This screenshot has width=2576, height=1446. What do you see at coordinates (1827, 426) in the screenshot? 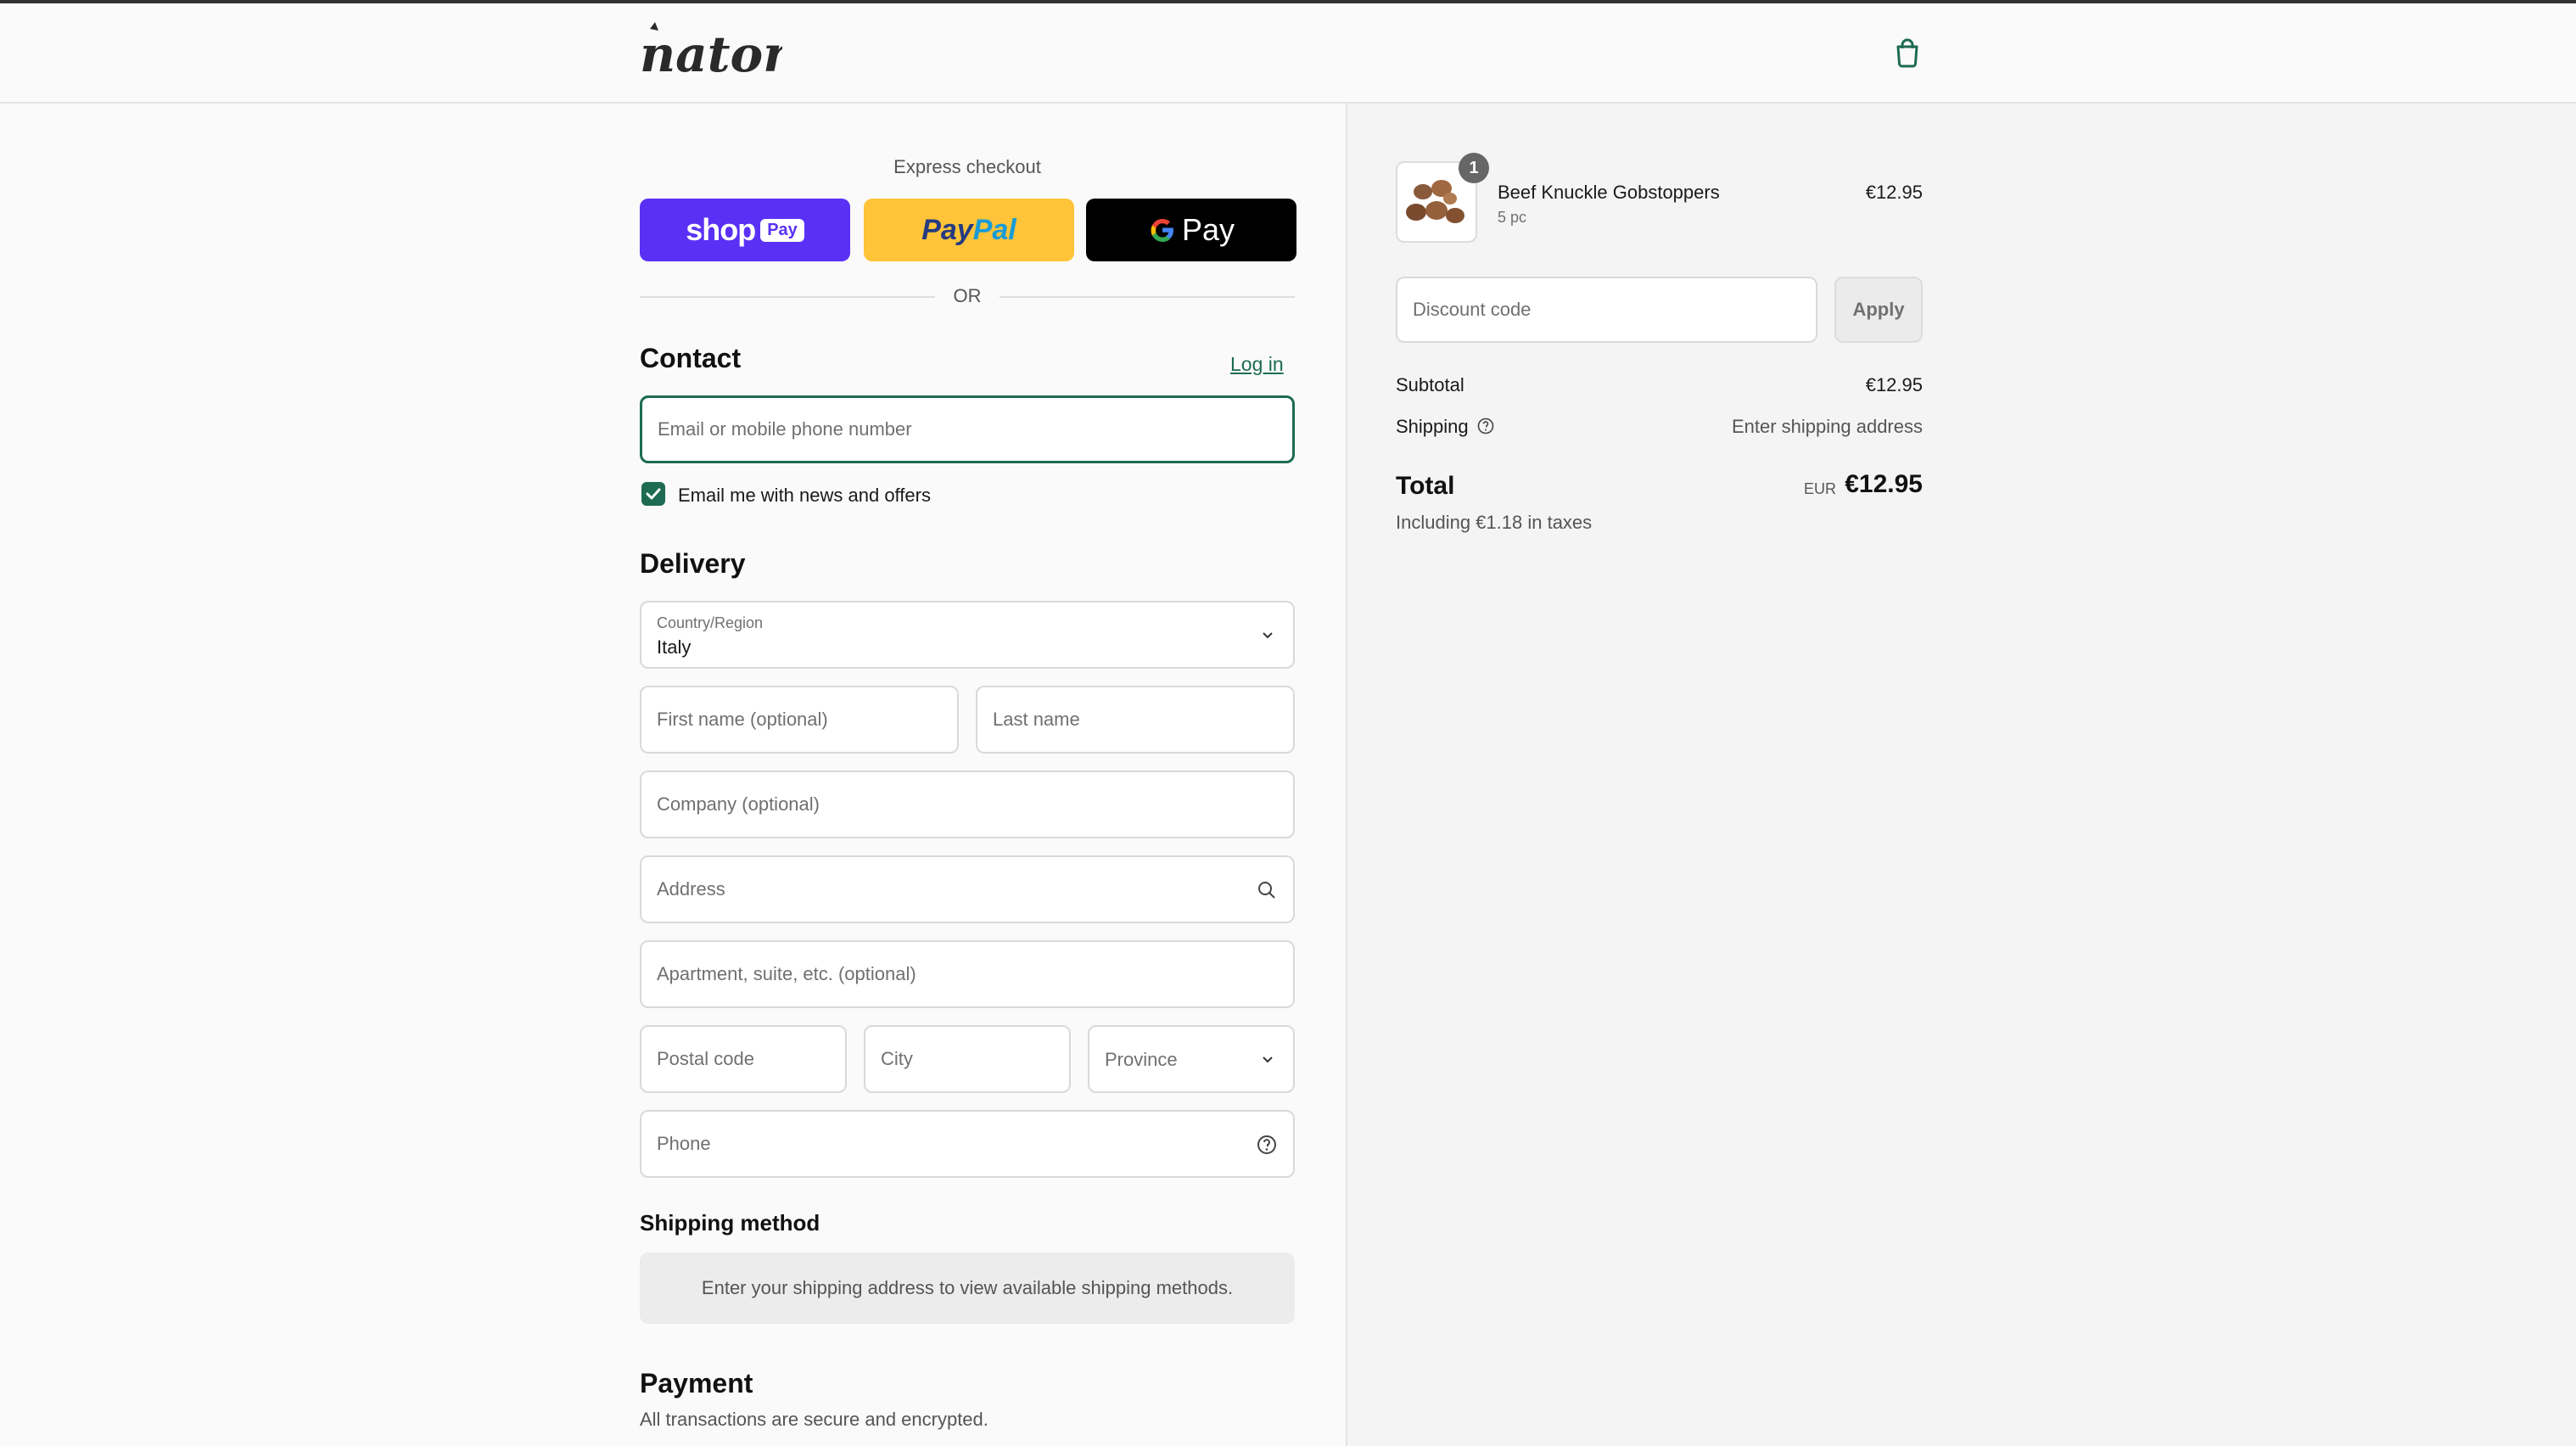
I see `shipping-value: Enter shipping address` at bounding box center [1827, 426].